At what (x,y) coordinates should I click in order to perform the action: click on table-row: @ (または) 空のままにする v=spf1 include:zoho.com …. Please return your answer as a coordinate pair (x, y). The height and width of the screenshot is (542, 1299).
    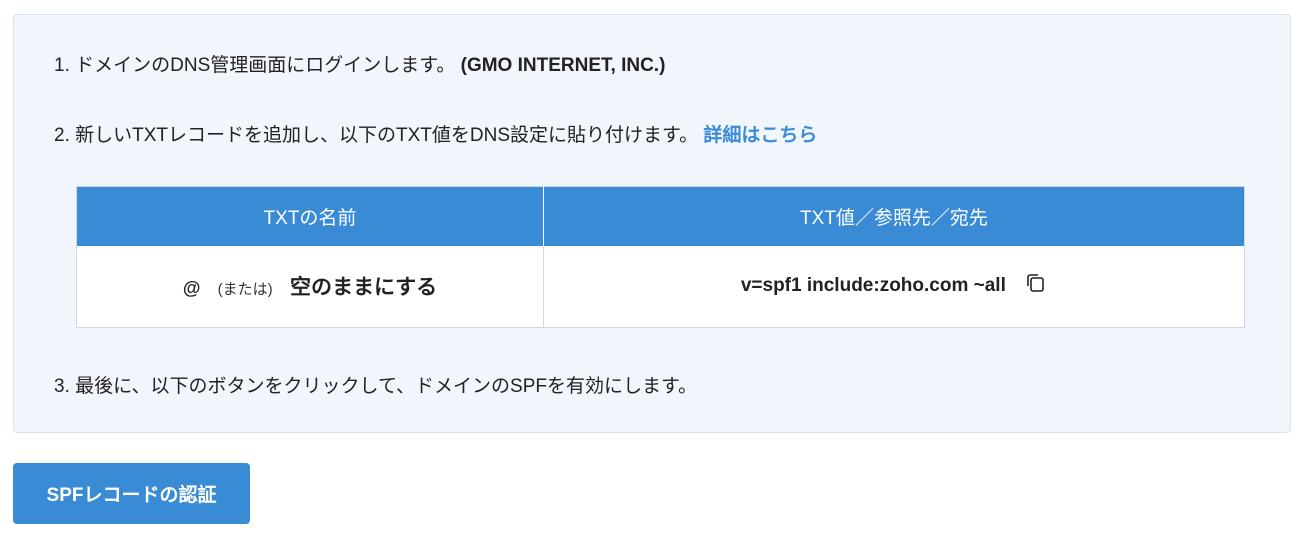
    Looking at the image, I should click on (660, 286).